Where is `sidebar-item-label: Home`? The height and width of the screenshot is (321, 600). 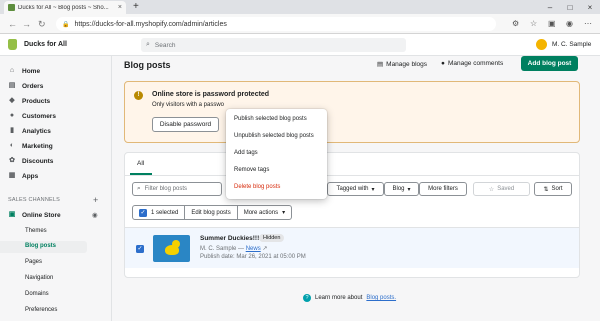
sidebar-item-label: Home is located at coordinates (31, 71).